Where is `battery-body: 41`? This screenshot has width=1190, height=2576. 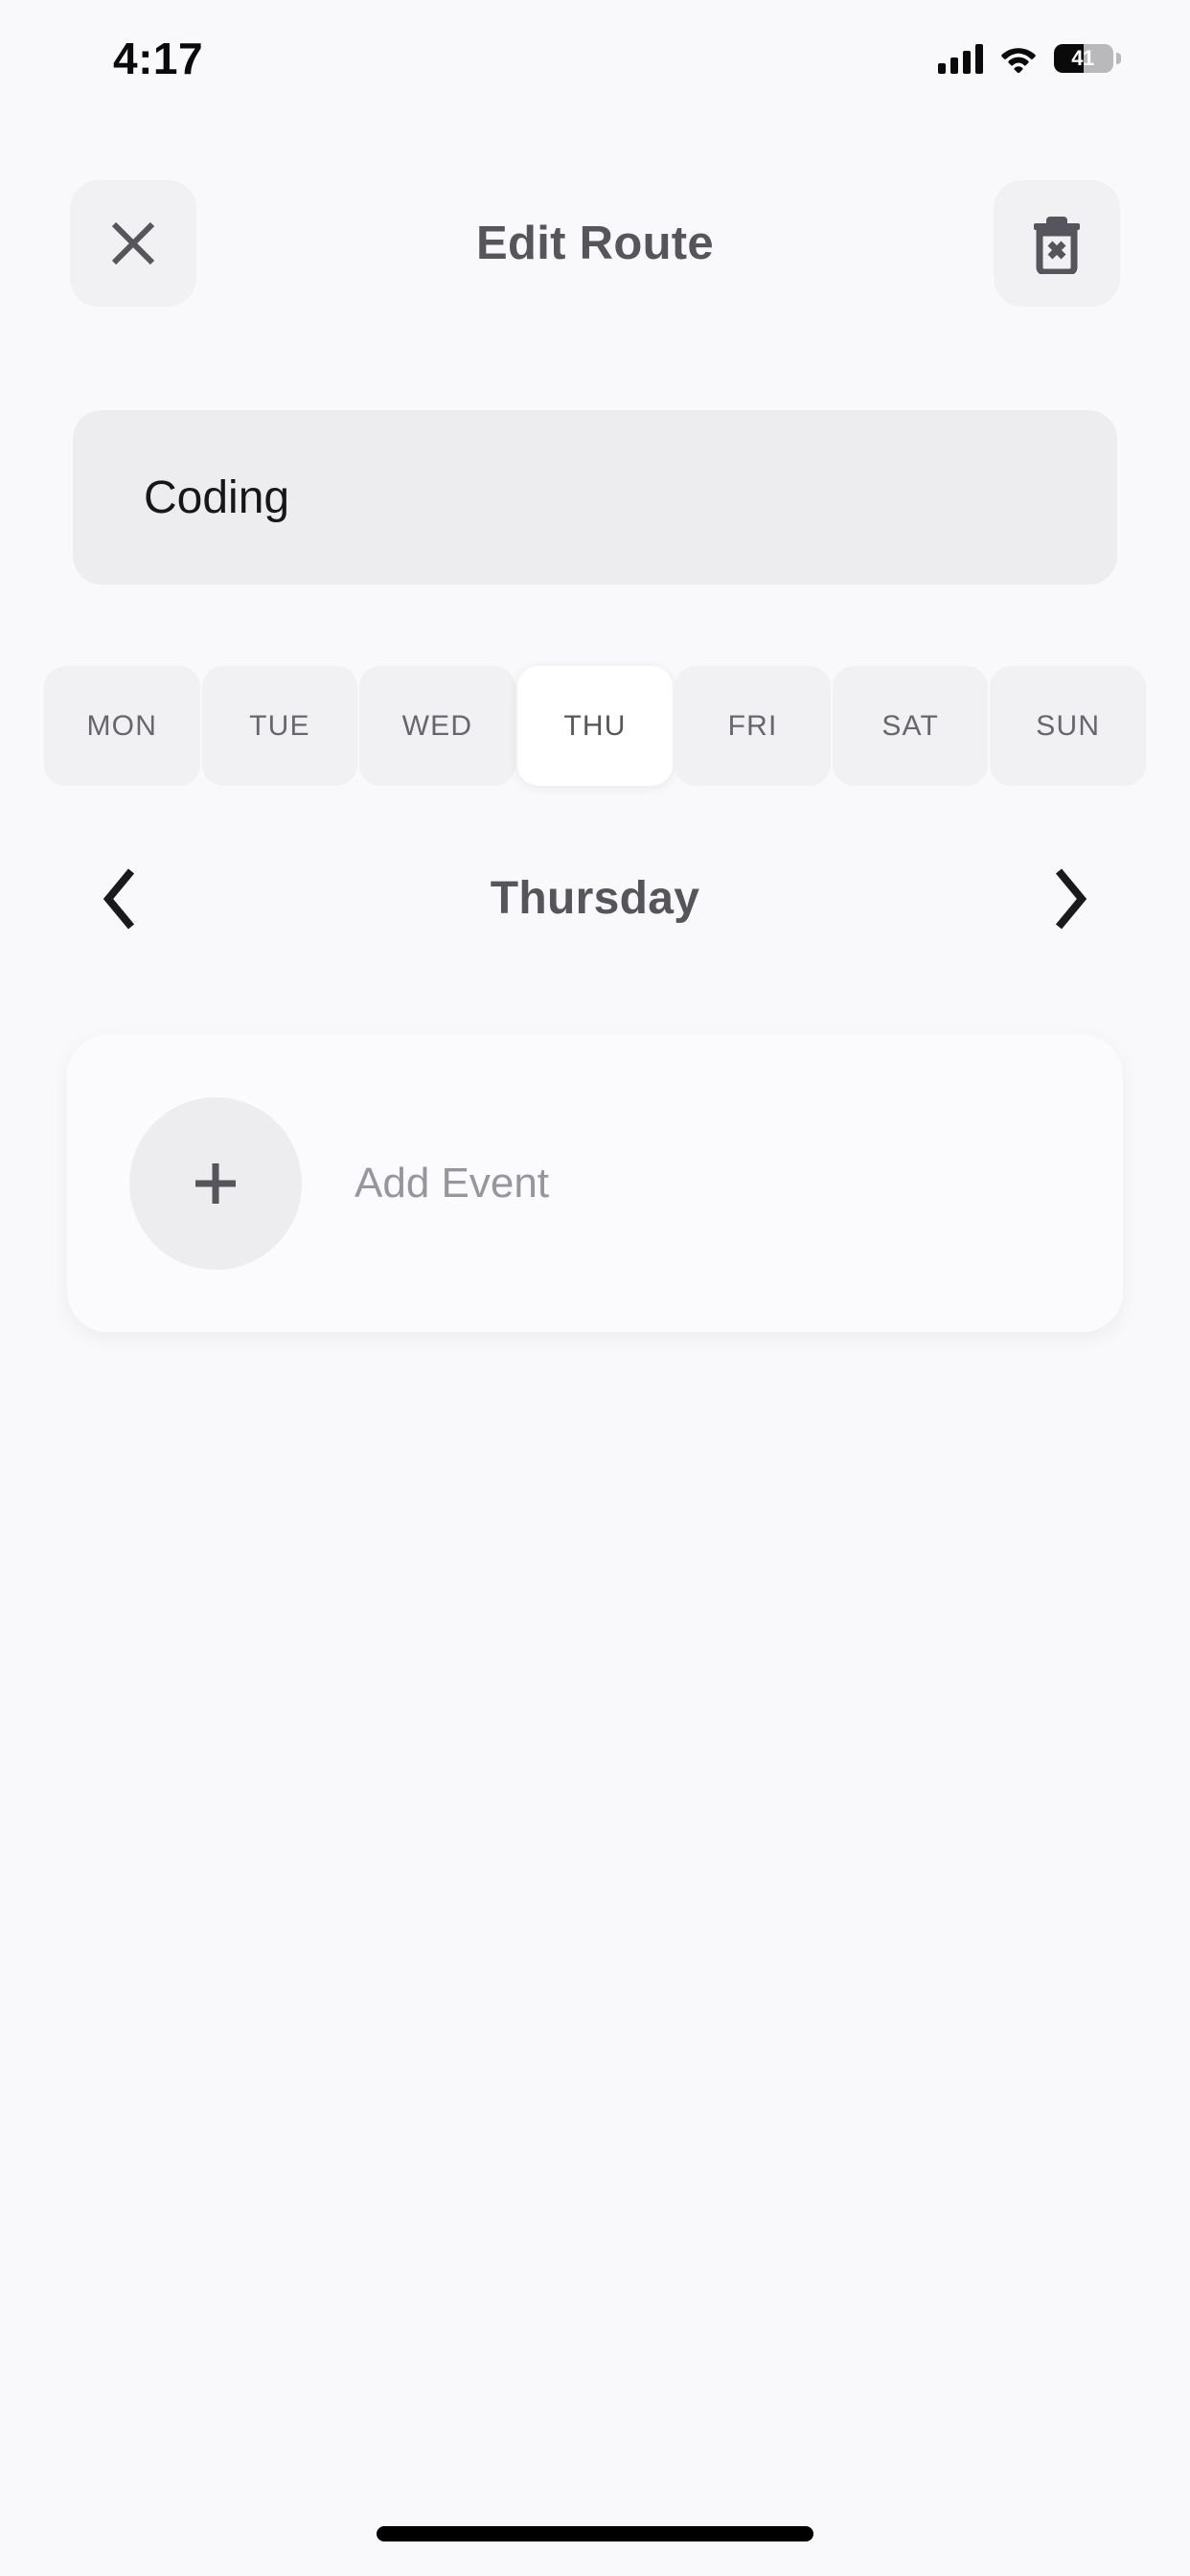 battery-body: 41 is located at coordinates (1083, 58).